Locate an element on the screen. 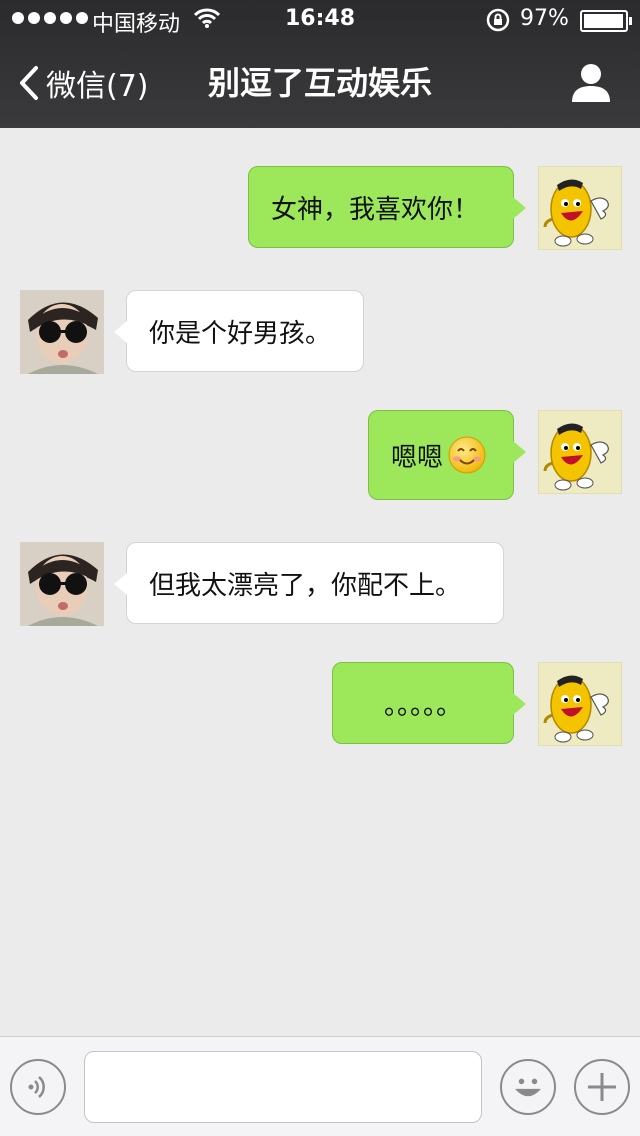 This screenshot has height=1136, width=640. message-bubble-outgoing: 嗯嗯 is located at coordinates (447, 455).